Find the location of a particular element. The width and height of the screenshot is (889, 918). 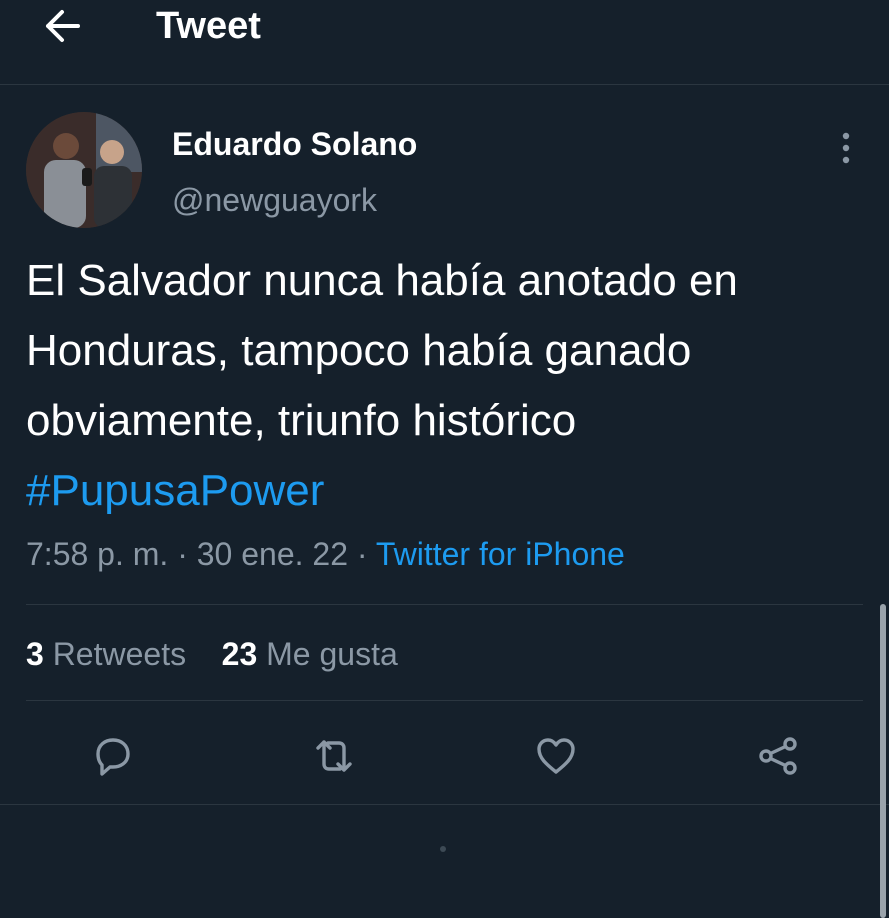

like-icon is located at coordinates (556, 756).